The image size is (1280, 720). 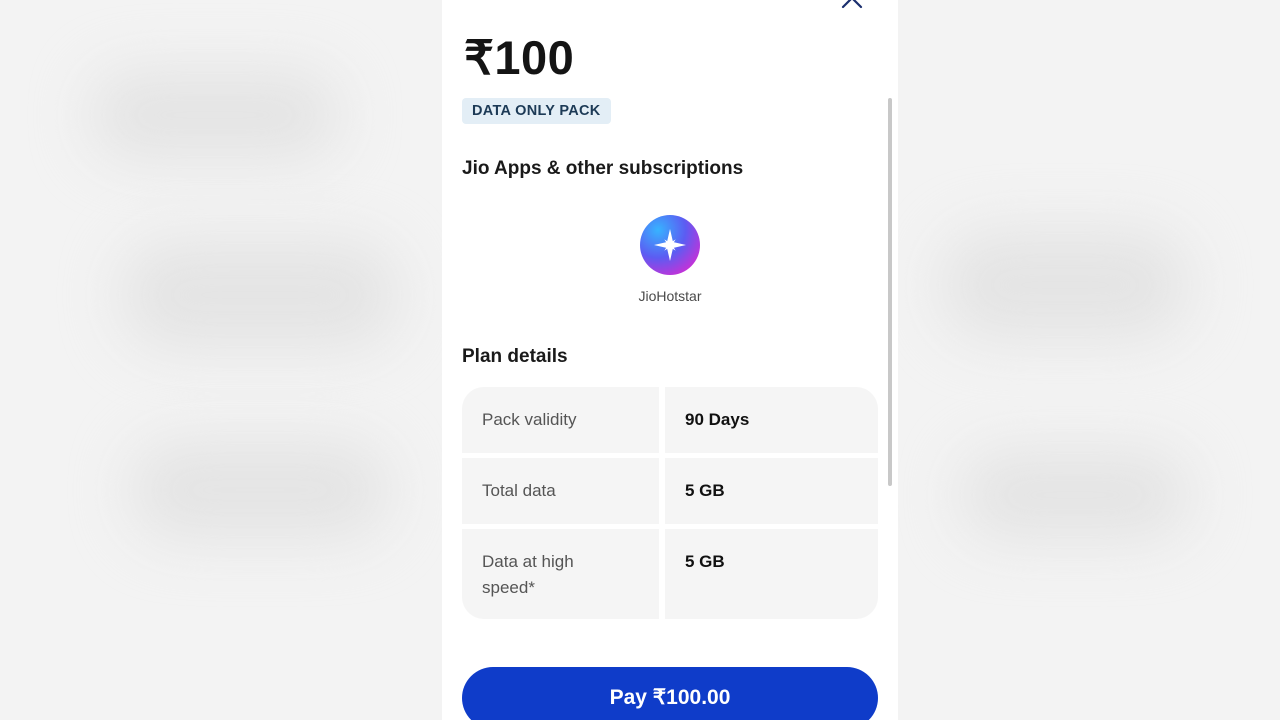 What do you see at coordinates (603, 168) in the screenshot?
I see `subscriptions-title: Jio Apps & other subscriptions` at bounding box center [603, 168].